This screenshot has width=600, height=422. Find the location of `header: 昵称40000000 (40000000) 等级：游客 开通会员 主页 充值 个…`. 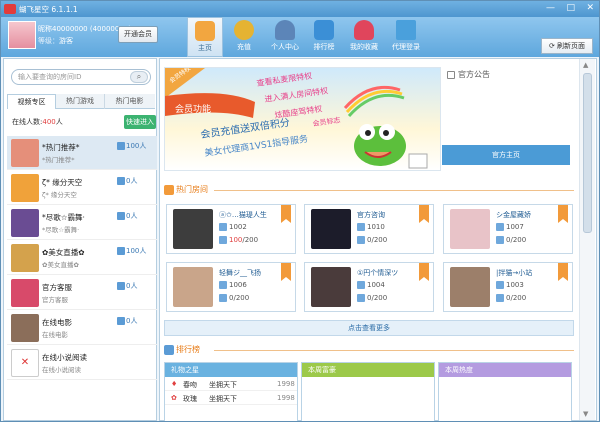

header: 昵称40000000 (40000000) 等级：游客 开通会员 主页 充值 个… is located at coordinates (300, 37).